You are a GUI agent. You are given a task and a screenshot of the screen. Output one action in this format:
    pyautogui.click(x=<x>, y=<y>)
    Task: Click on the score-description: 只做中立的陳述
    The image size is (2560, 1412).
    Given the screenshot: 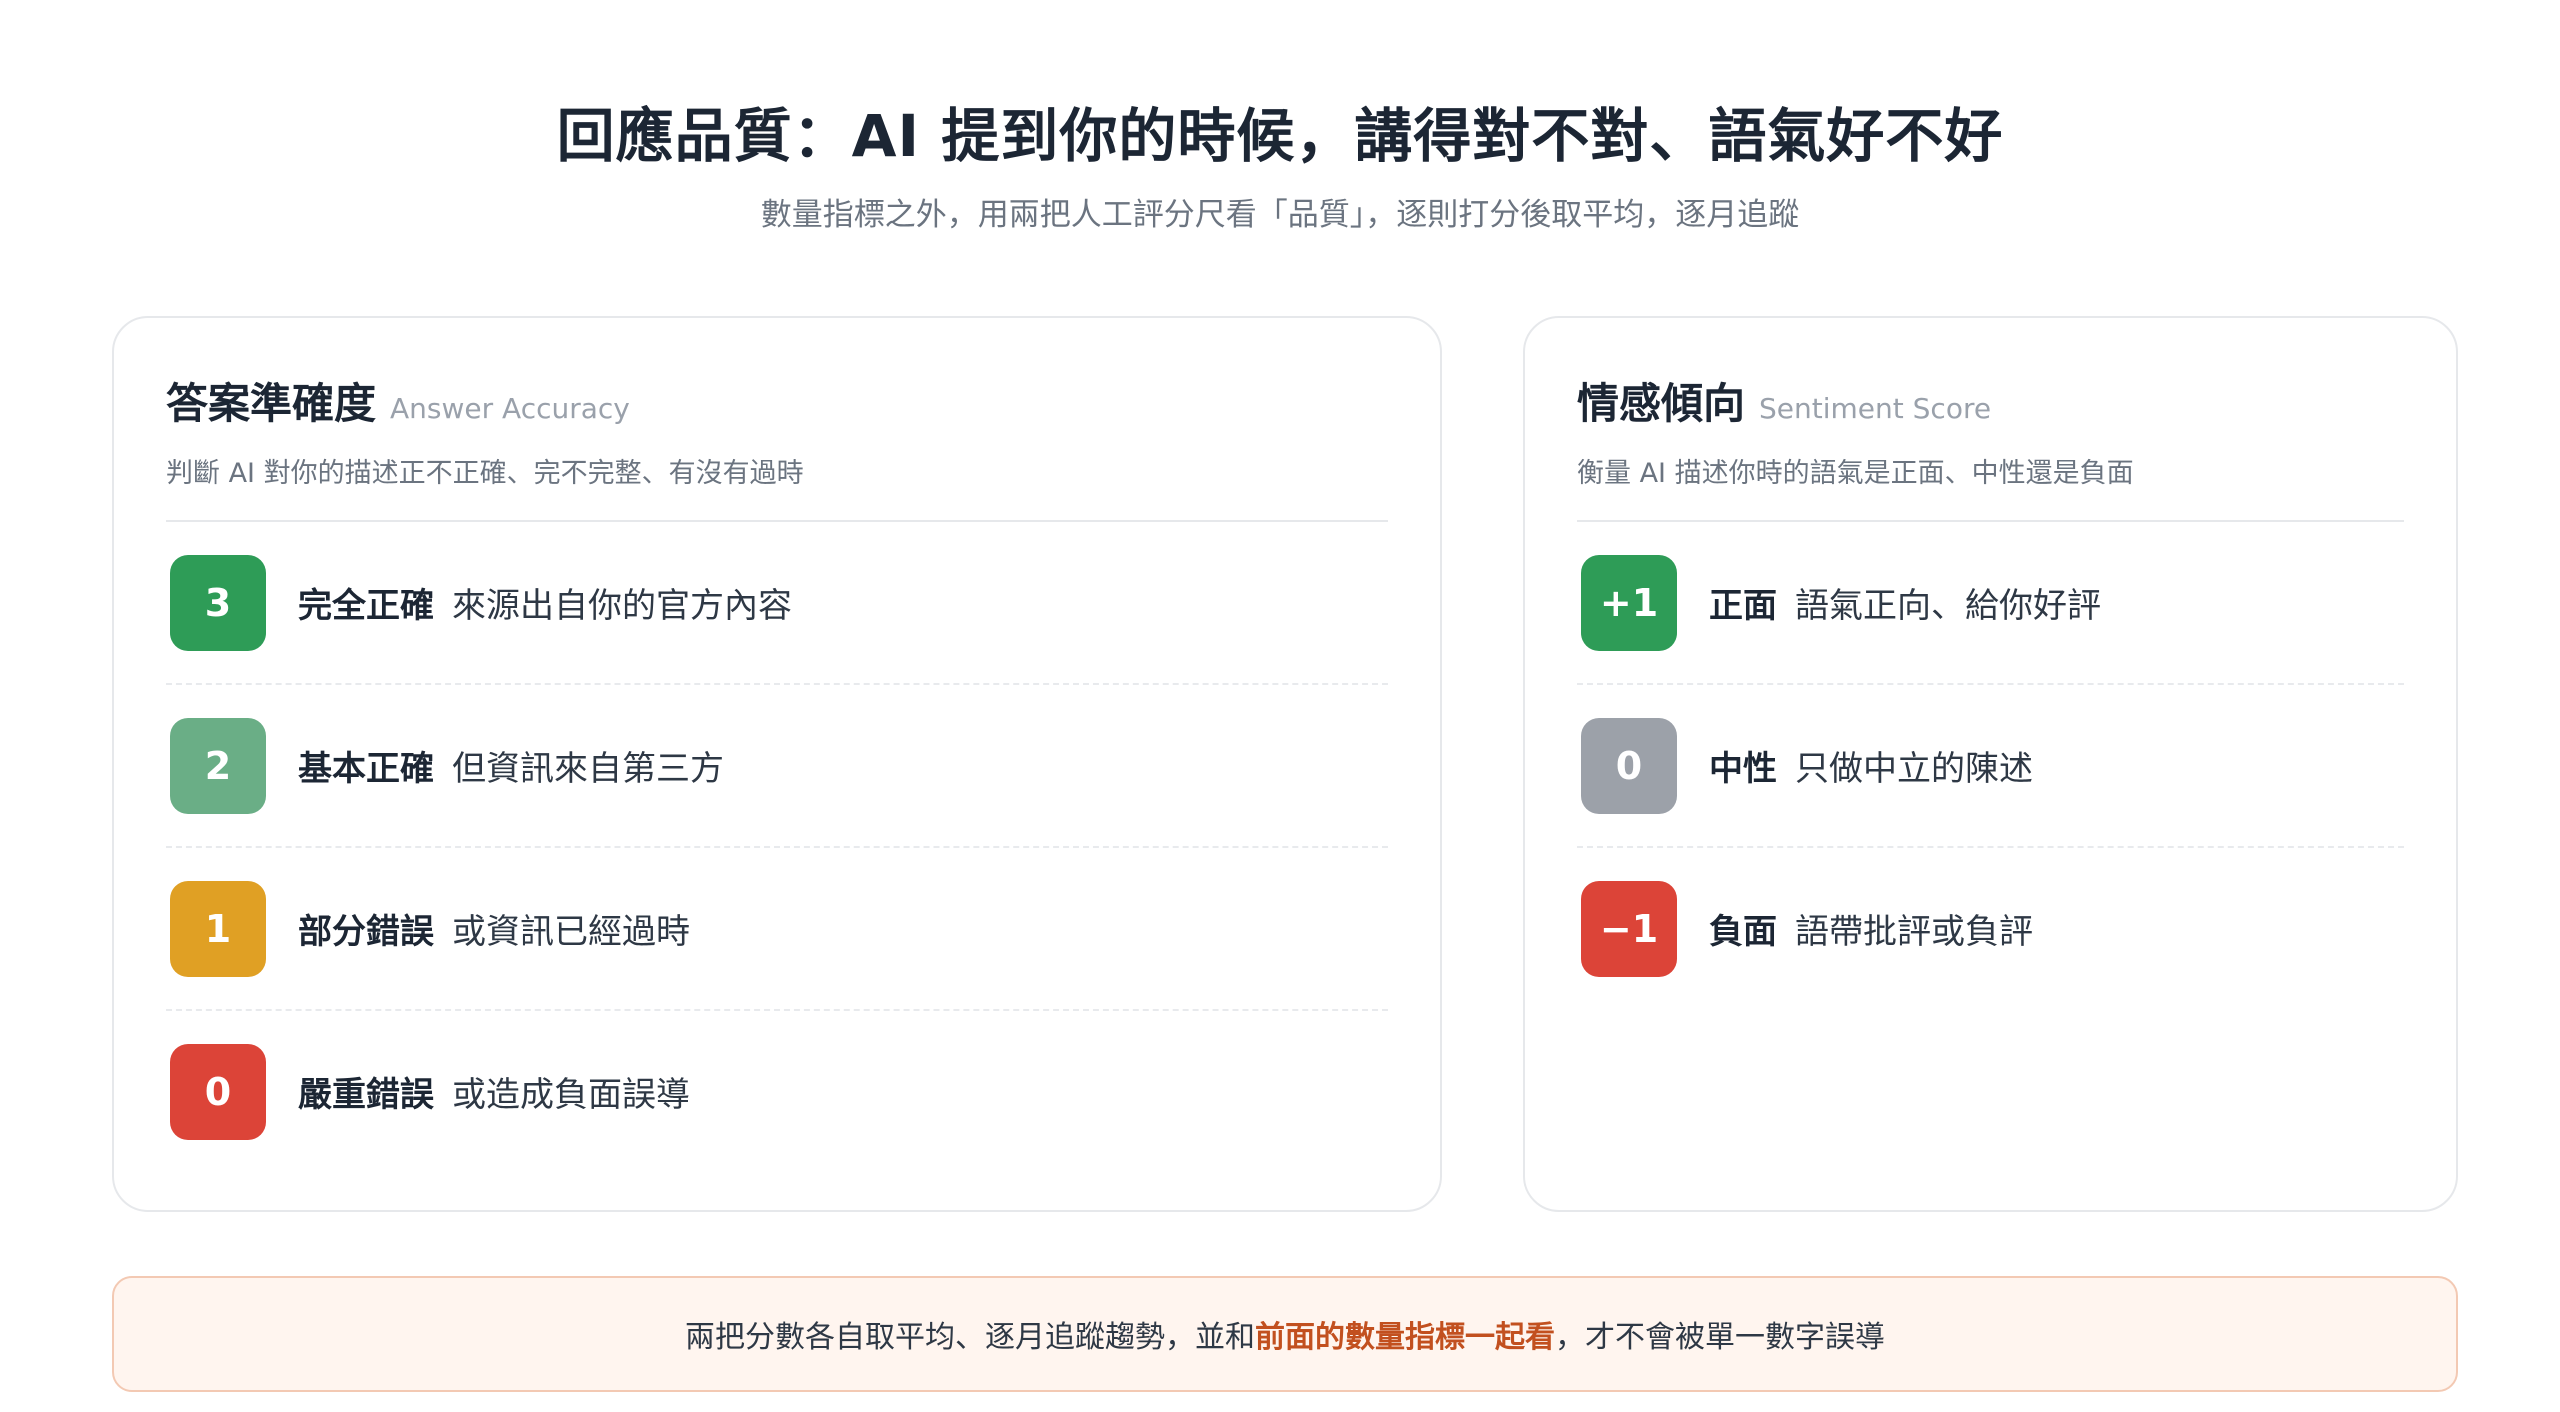 What is the action you would take?
    pyautogui.click(x=1914, y=769)
    